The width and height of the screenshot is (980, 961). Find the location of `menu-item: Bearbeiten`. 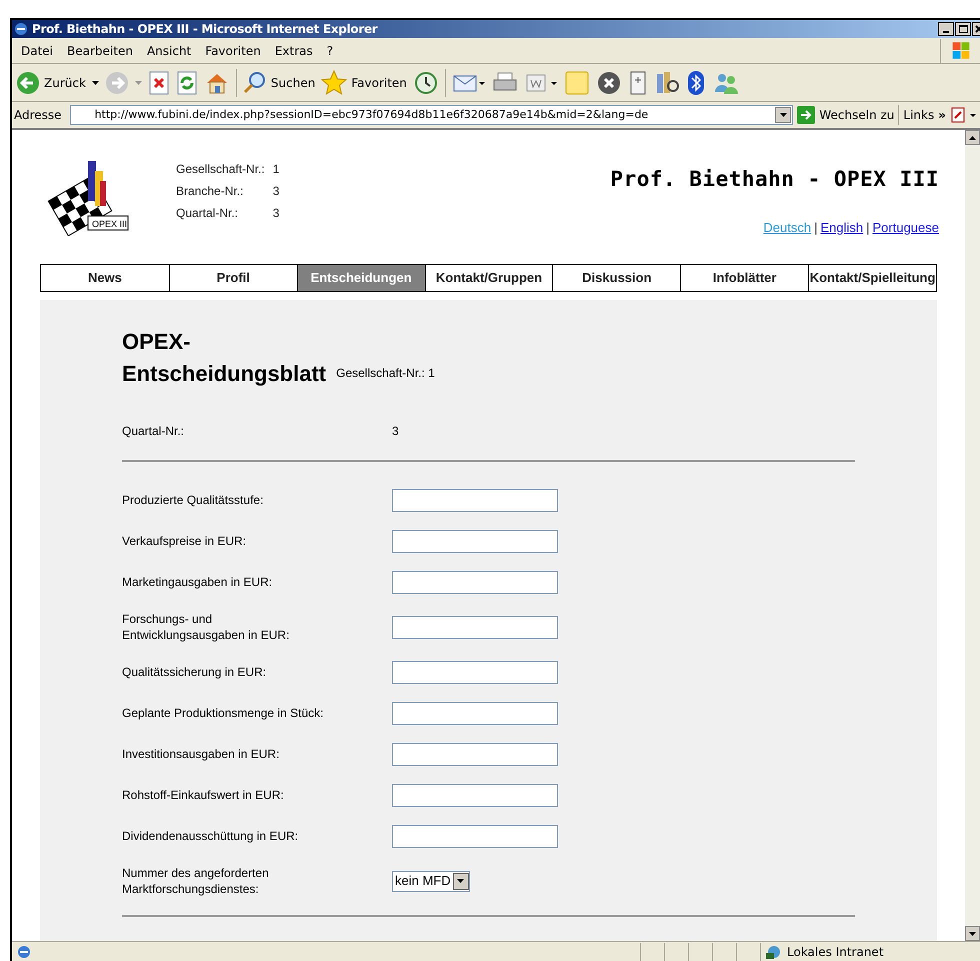

menu-item: Bearbeiten is located at coordinates (100, 51).